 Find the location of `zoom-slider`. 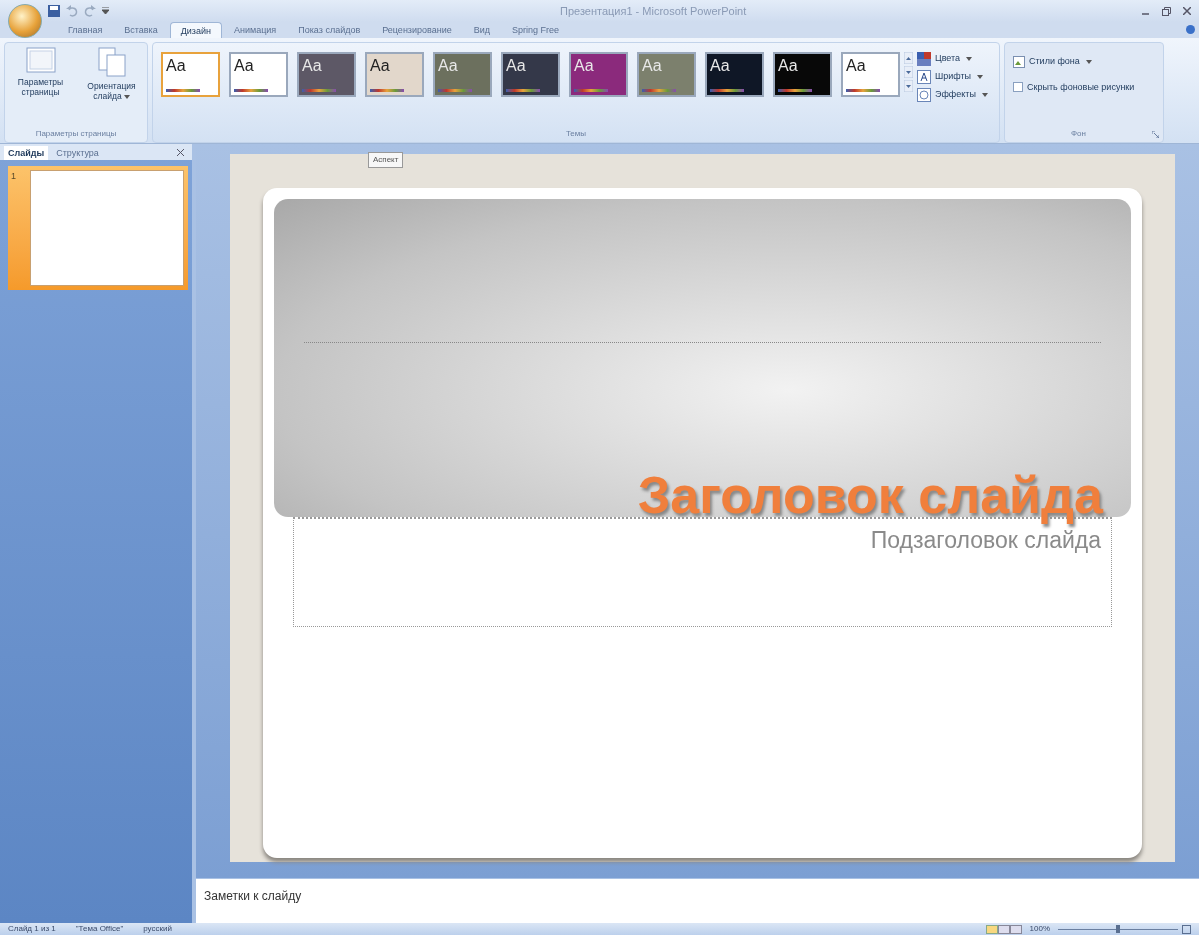

zoom-slider is located at coordinates (1118, 929).